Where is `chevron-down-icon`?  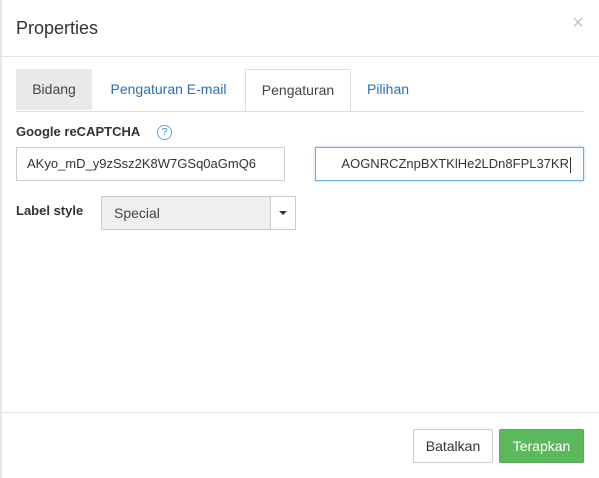
chevron-down-icon is located at coordinates (283, 213).